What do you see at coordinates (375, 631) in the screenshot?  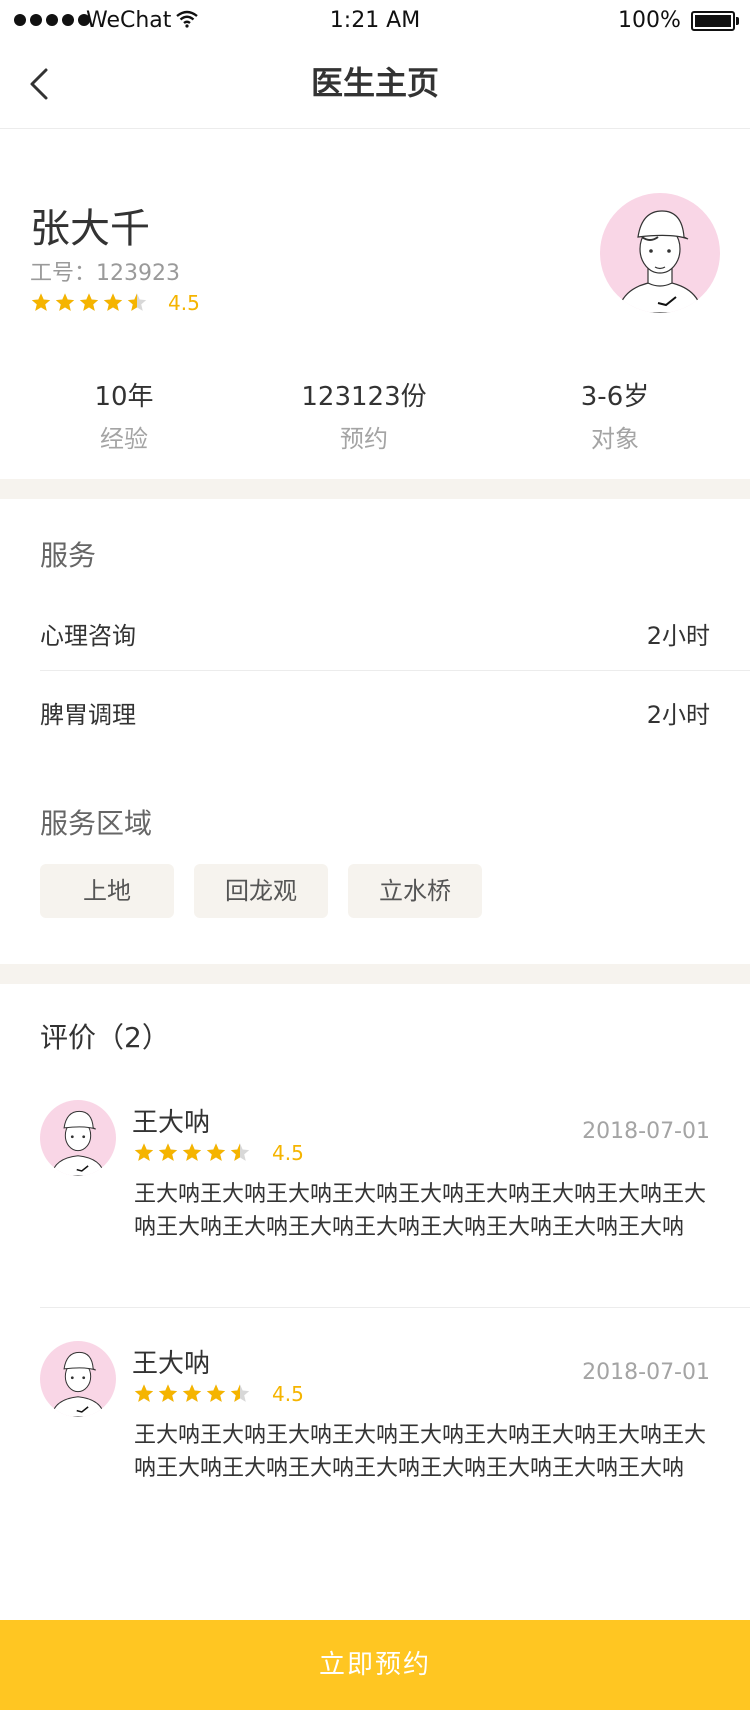 I see `service-row: 心理咨询 2小时` at bounding box center [375, 631].